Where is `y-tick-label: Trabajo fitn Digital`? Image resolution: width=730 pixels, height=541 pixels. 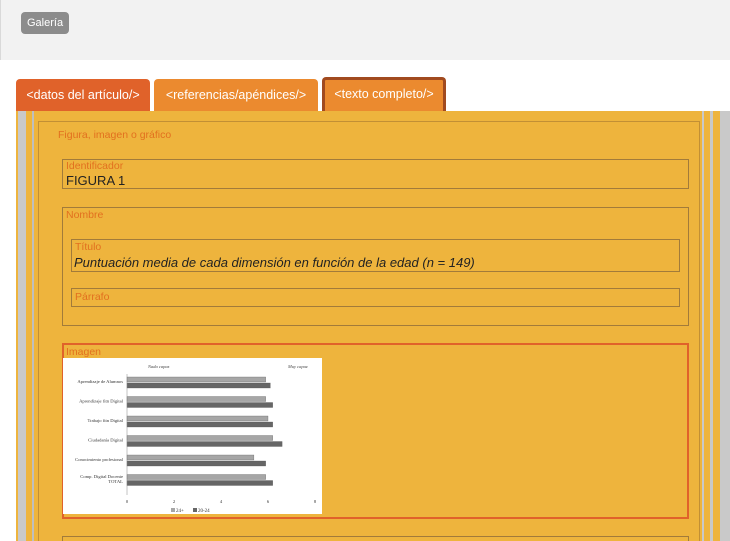
y-tick-label: Trabajo fitn Digital is located at coordinates (105, 420).